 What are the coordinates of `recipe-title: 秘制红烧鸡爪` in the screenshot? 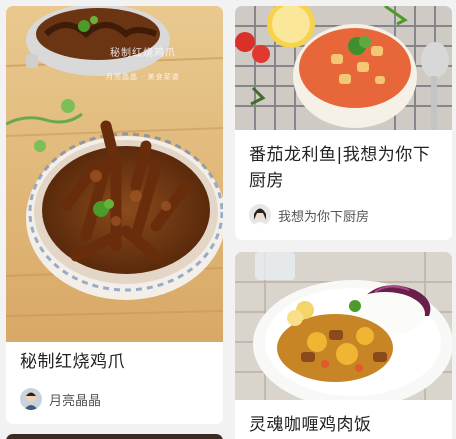 It's located at (116, 362).